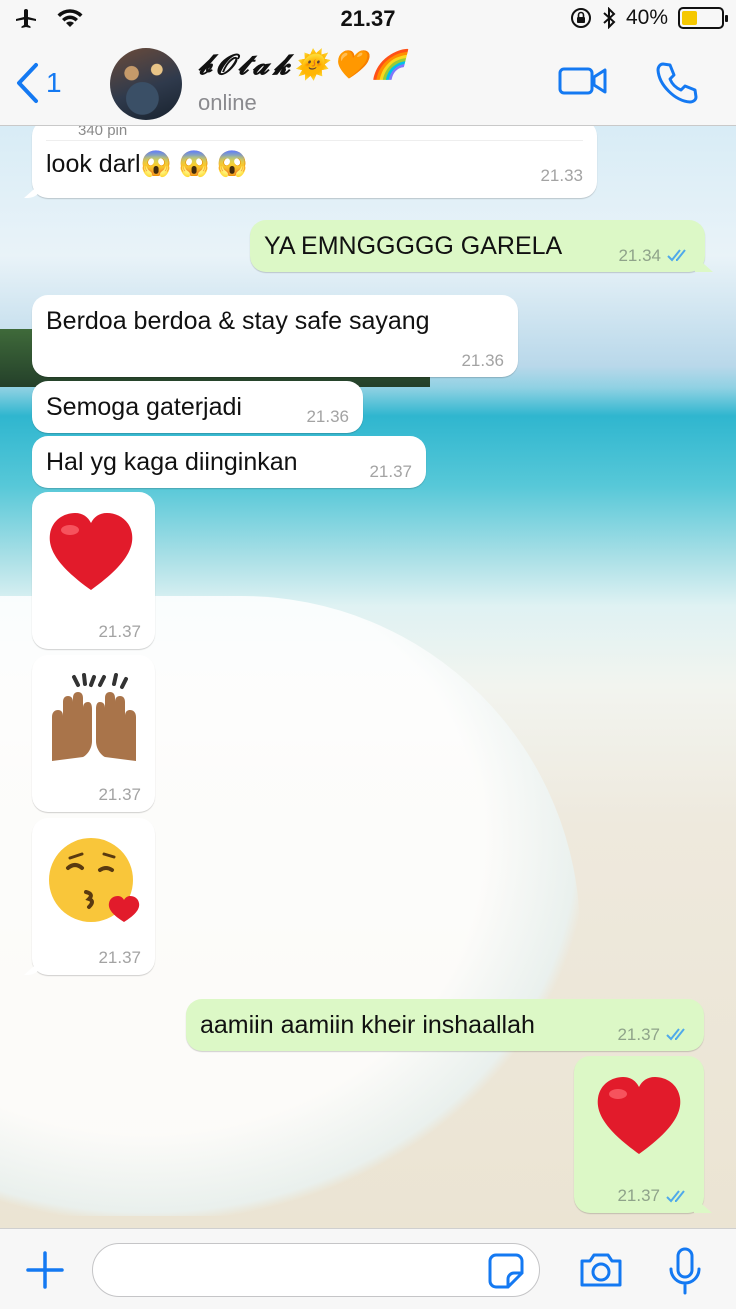  What do you see at coordinates (316, 1270) in the screenshot?
I see `message-input` at bounding box center [316, 1270].